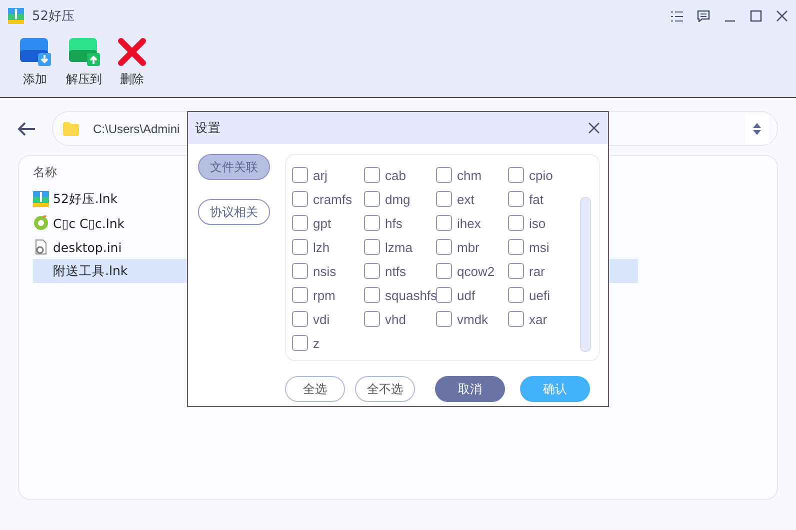 The height and width of the screenshot is (530, 796). What do you see at coordinates (89, 223) in the screenshot?
I see `file-name: C▯c C▯c.lnk` at bounding box center [89, 223].